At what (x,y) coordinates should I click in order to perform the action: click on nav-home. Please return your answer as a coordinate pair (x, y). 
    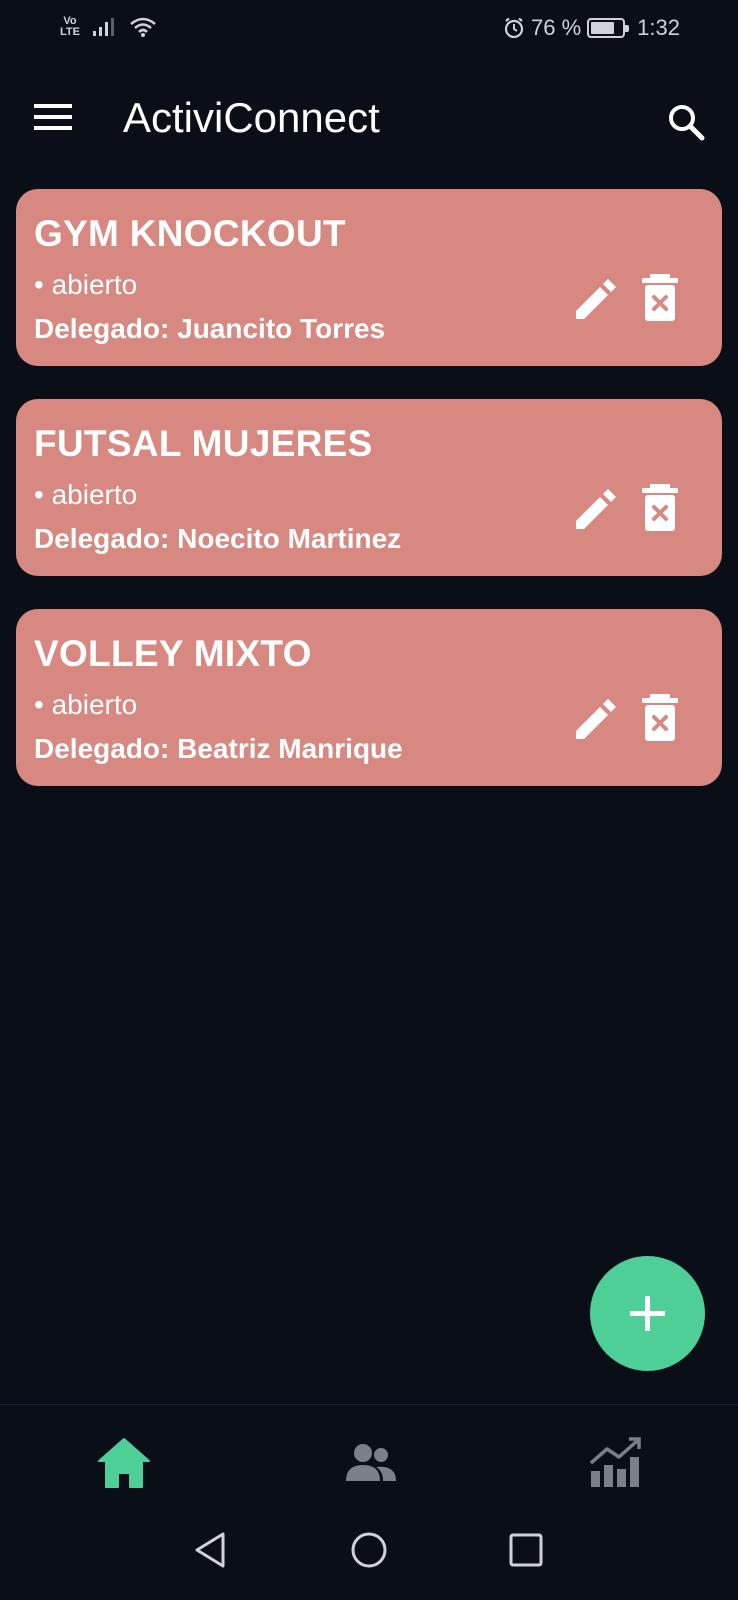
    Looking at the image, I should click on (124, 1463).